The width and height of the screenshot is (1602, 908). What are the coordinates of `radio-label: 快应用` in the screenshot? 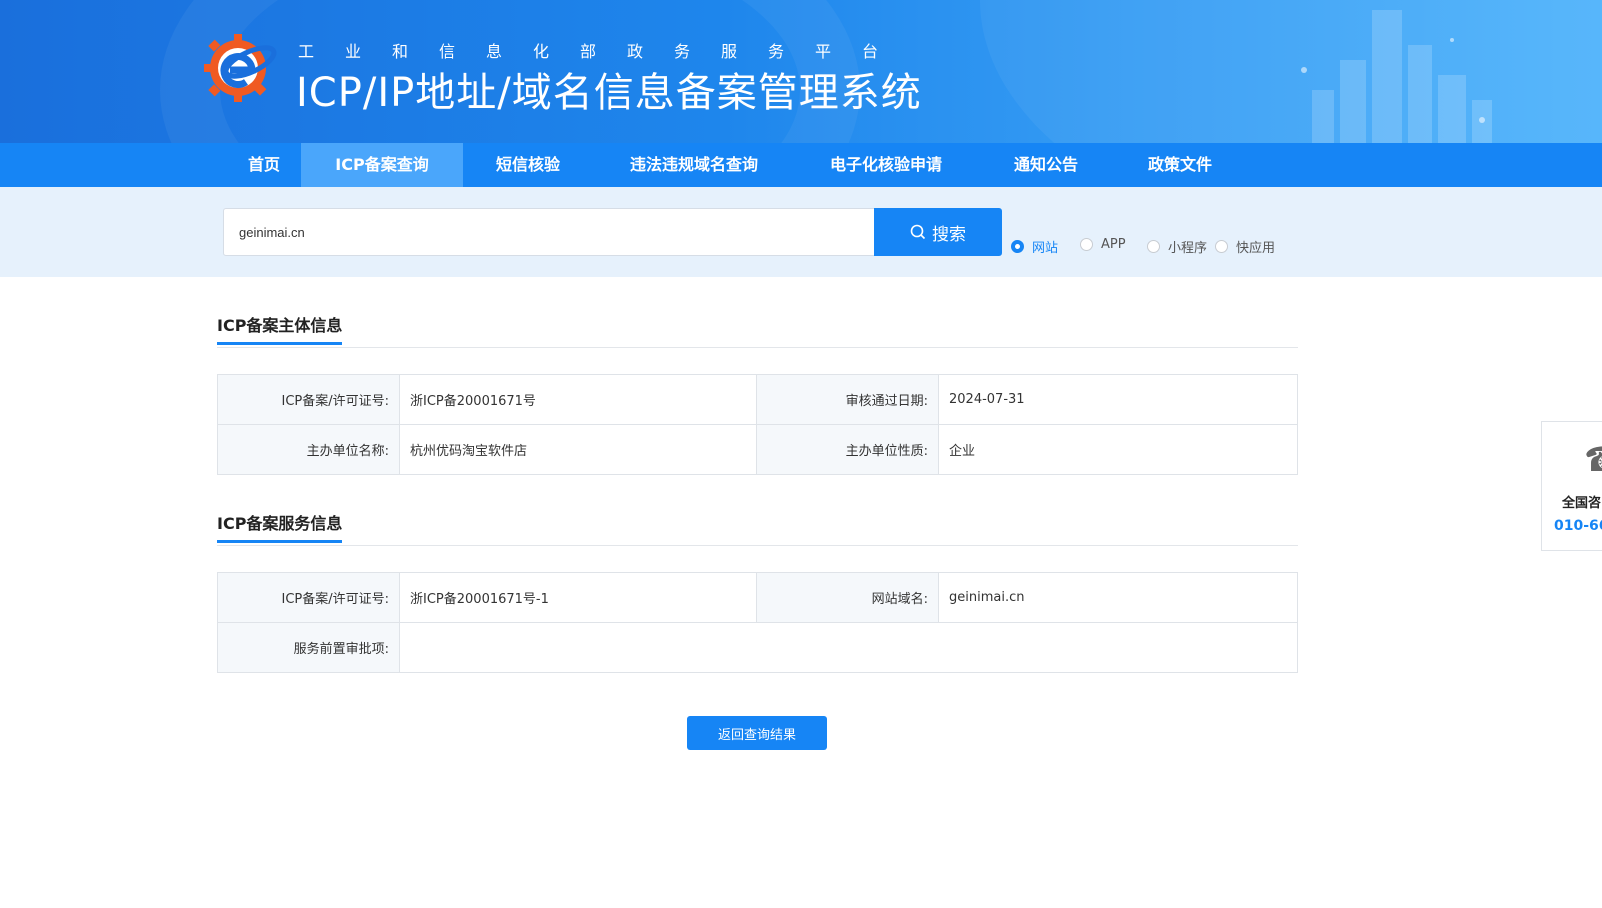 It's located at (1256, 248).